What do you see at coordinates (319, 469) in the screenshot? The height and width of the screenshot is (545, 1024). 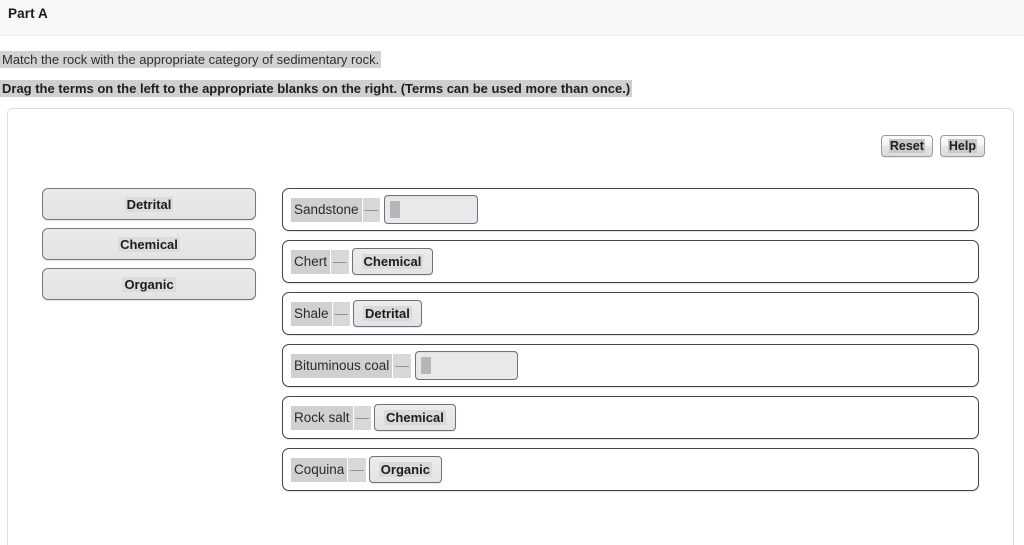 I see `row-label: Coquina` at bounding box center [319, 469].